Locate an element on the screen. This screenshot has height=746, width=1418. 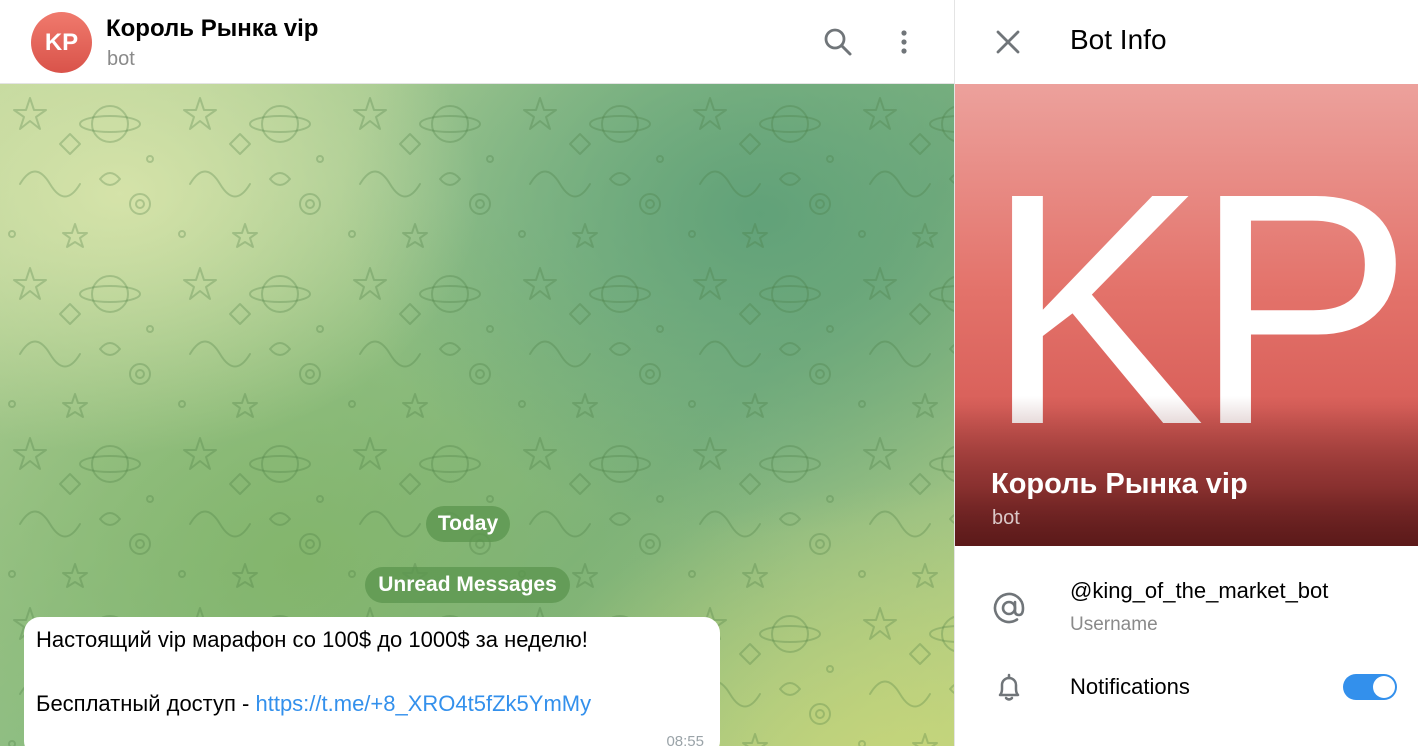
date-divider: Today is located at coordinates (468, 524).